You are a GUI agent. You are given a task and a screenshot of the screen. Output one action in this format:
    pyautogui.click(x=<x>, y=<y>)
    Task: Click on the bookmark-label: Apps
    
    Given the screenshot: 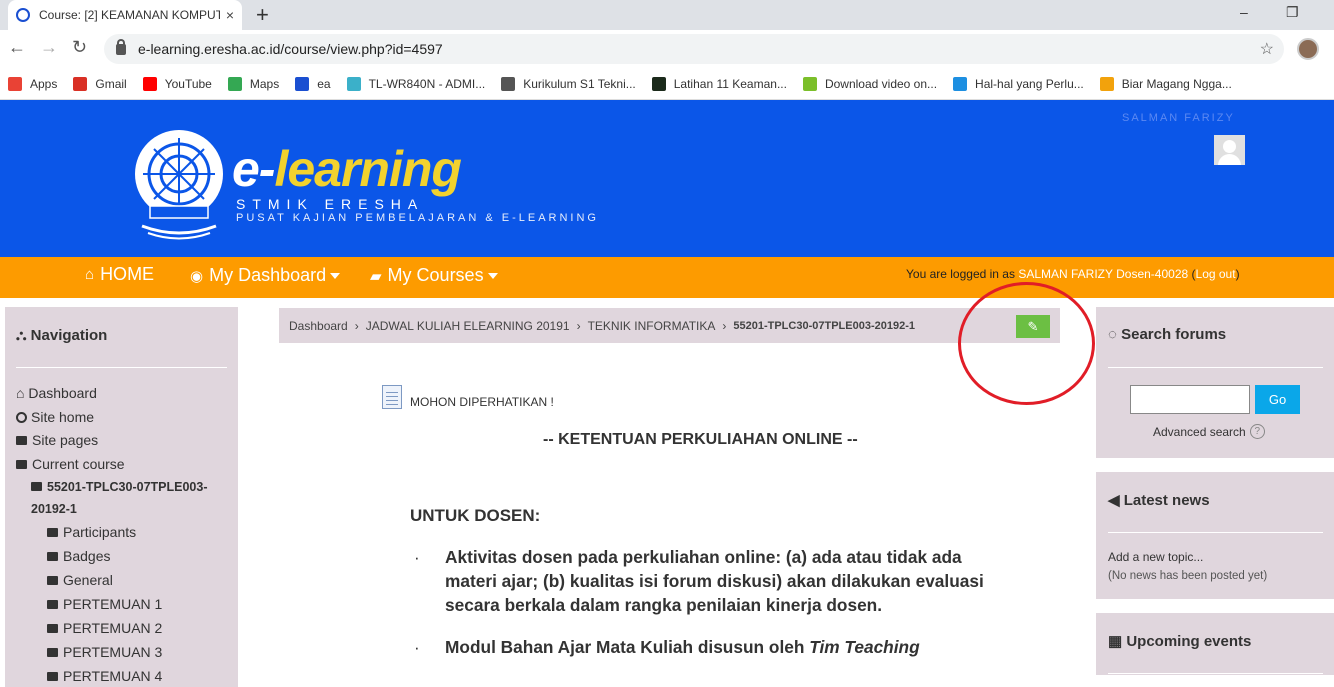 What is the action you would take?
    pyautogui.click(x=44, y=83)
    